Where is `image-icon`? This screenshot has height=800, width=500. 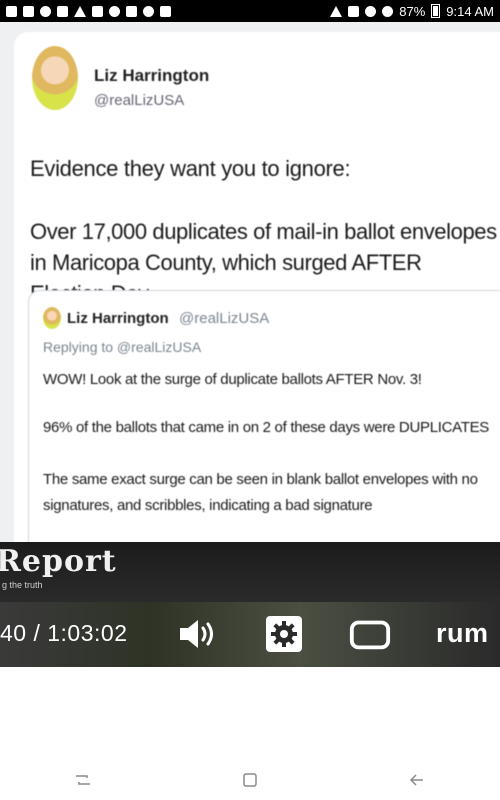 image-icon is located at coordinates (62, 11).